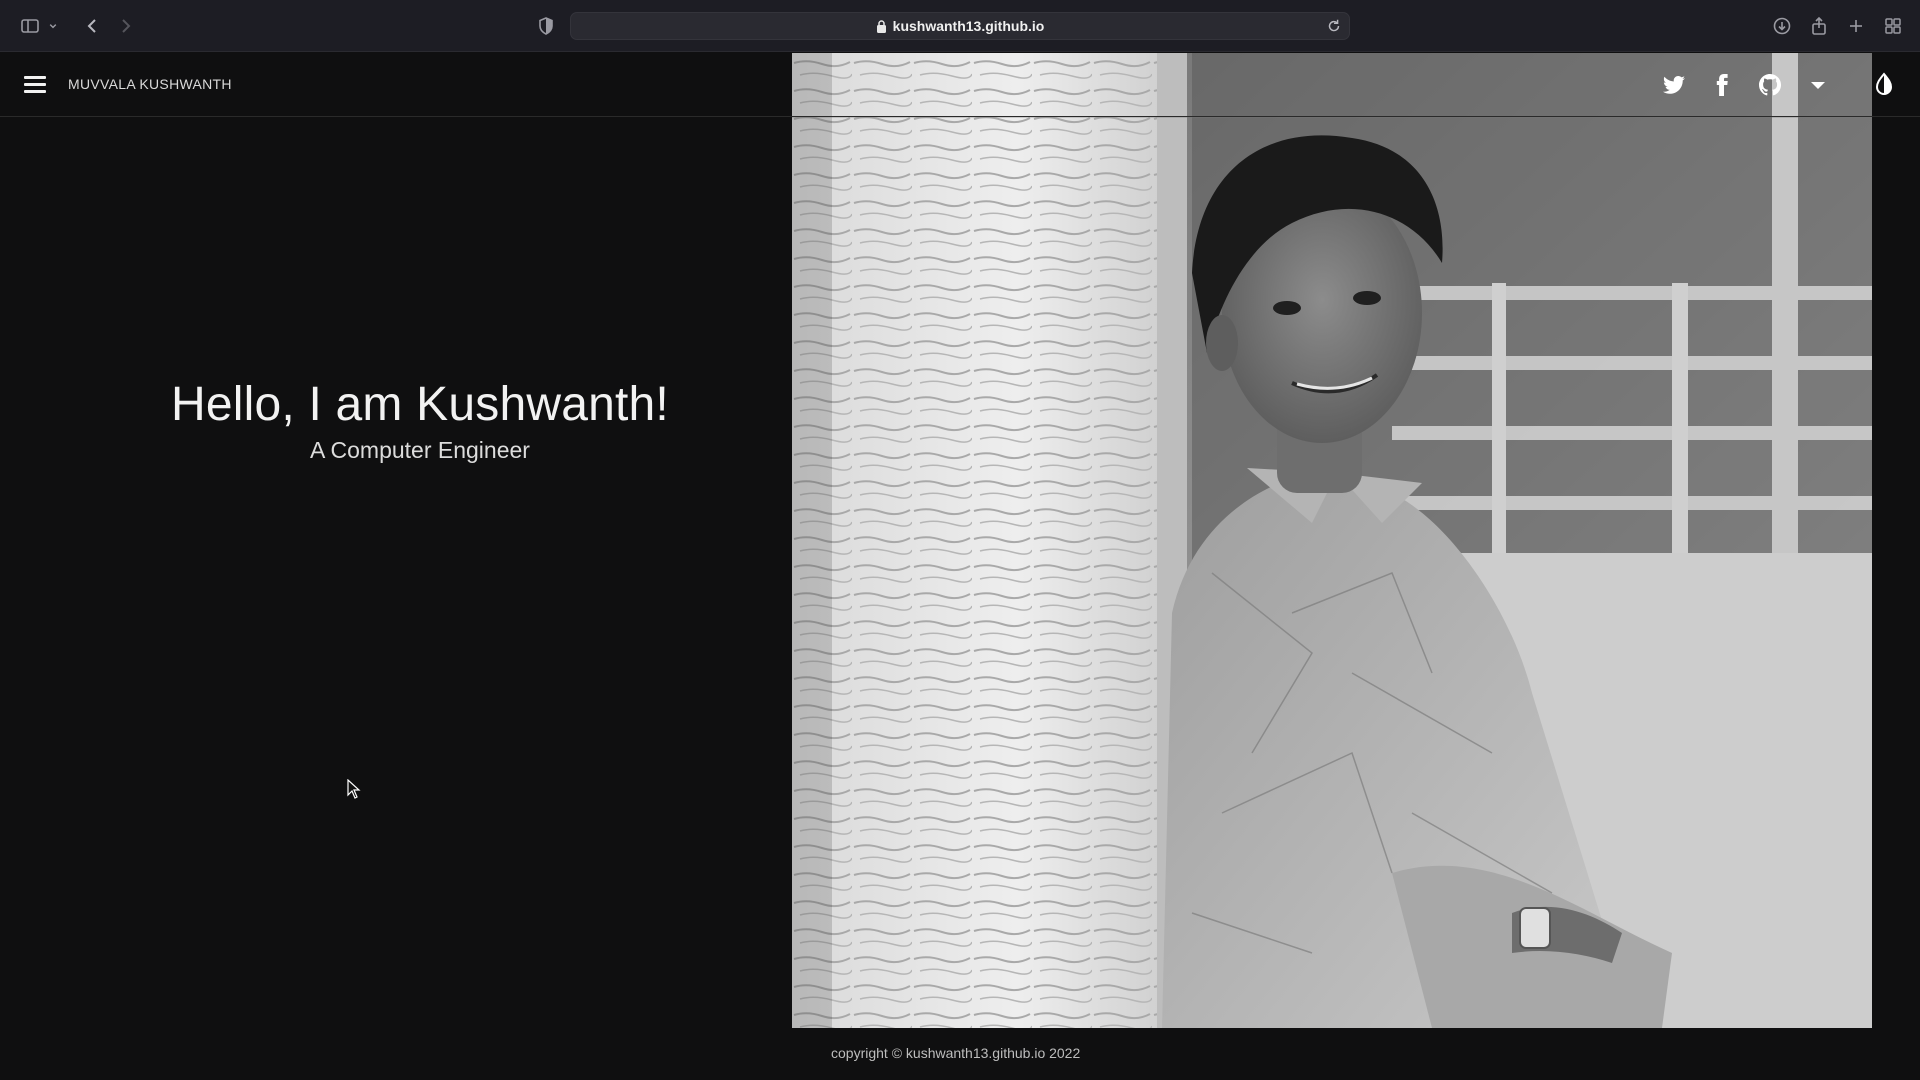  What do you see at coordinates (30, 26) in the screenshot?
I see `sidebar-toggle-icon` at bounding box center [30, 26].